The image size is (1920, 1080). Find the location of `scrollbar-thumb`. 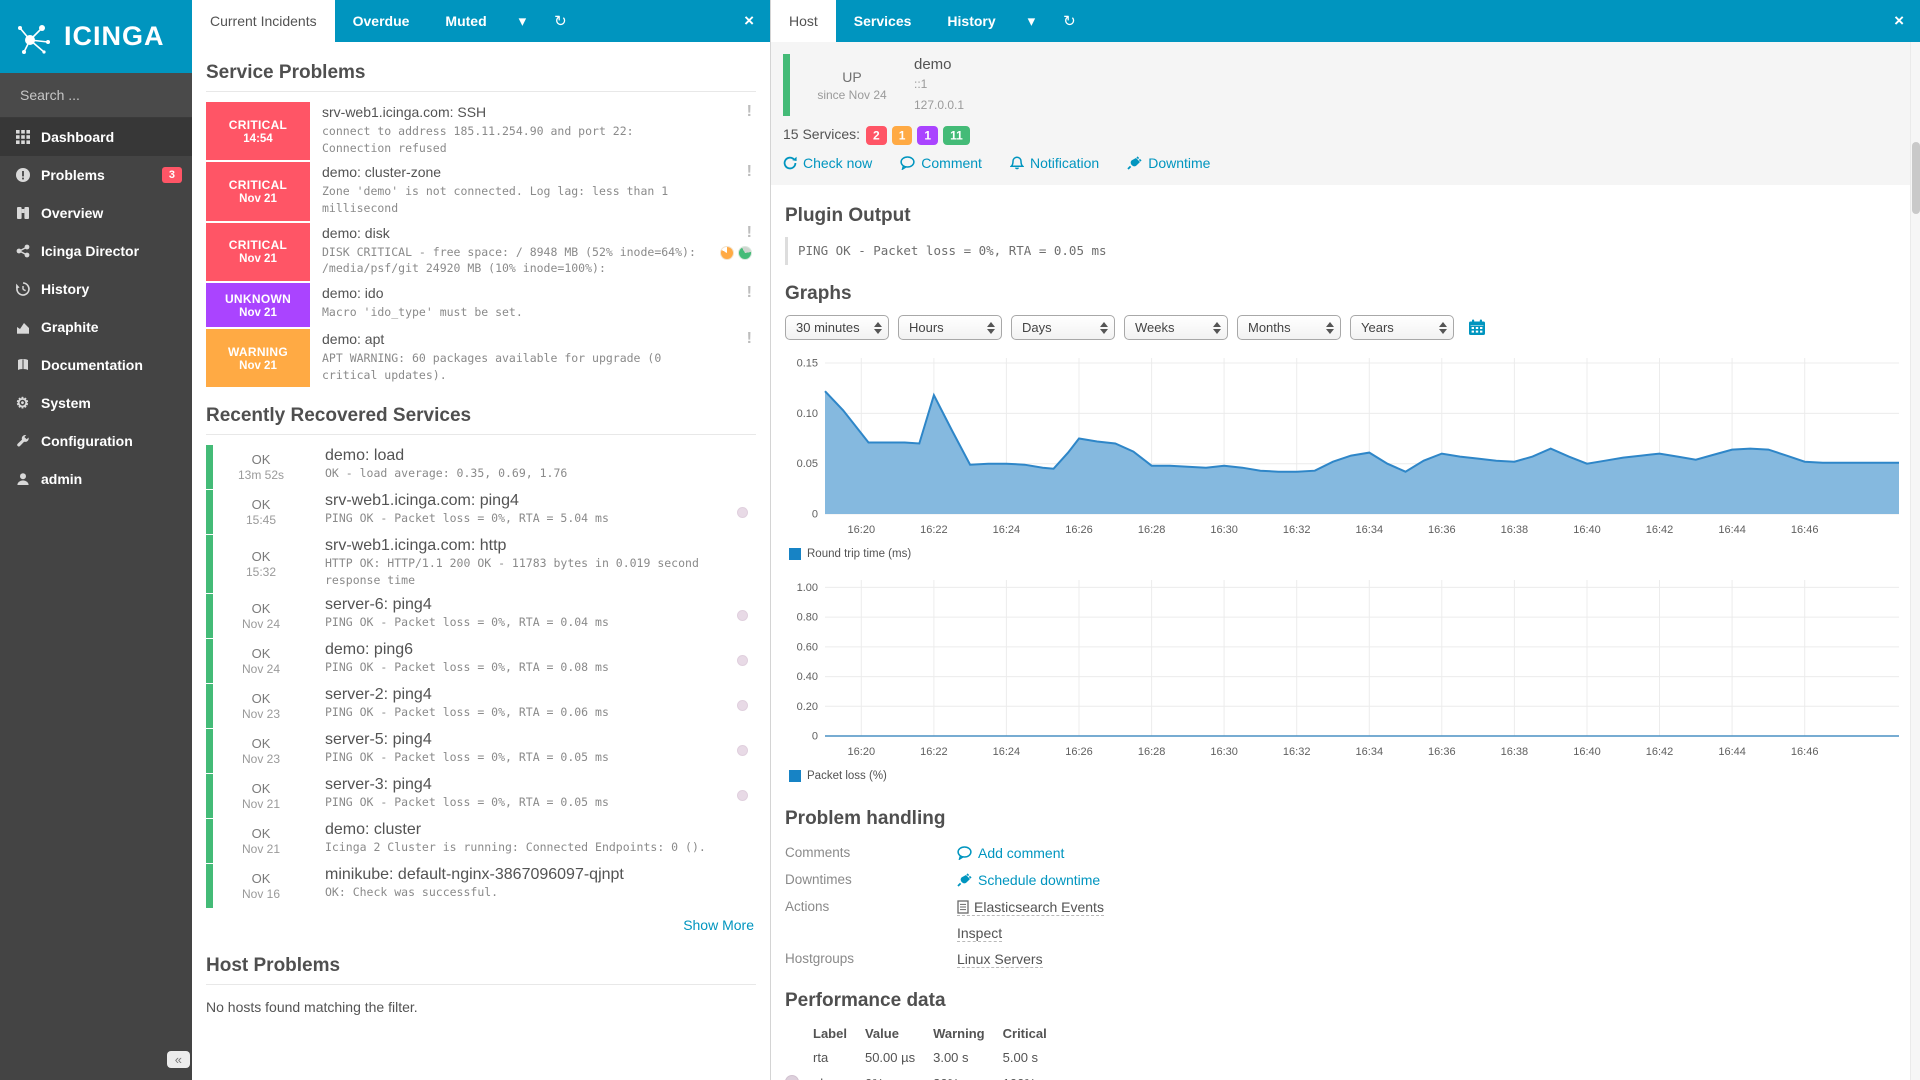

scrollbar-thumb is located at coordinates (1916, 178).